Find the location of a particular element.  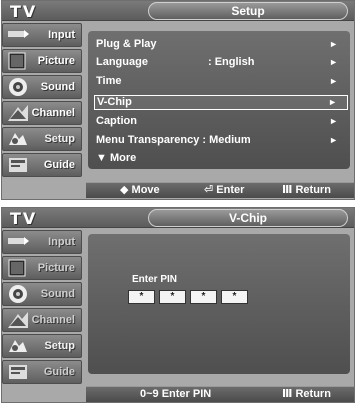

menu-item-time: Time ► is located at coordinates (221, 81).